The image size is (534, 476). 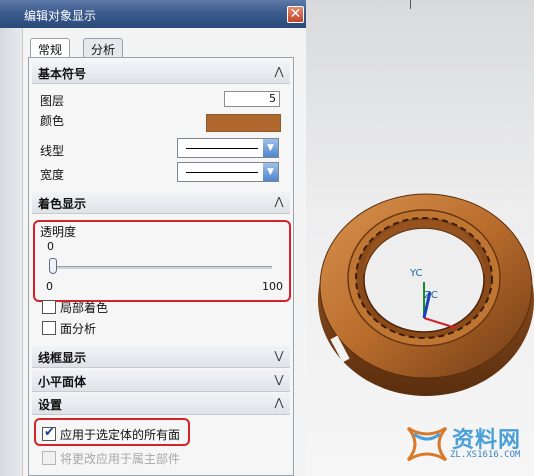 What do you see at coordinates (62, 204) in the screenshot?
I see `section-shading-label: 着色显示` at bounding box center [62, 204].